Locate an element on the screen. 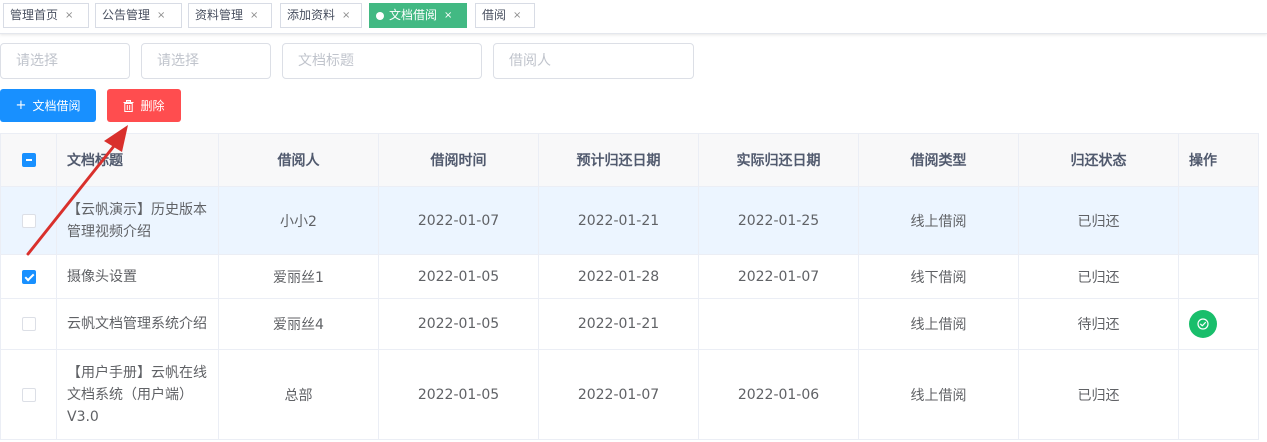 The image size is (1267, 442). column-header: 借阅人 is located at coordinates (298, 160).